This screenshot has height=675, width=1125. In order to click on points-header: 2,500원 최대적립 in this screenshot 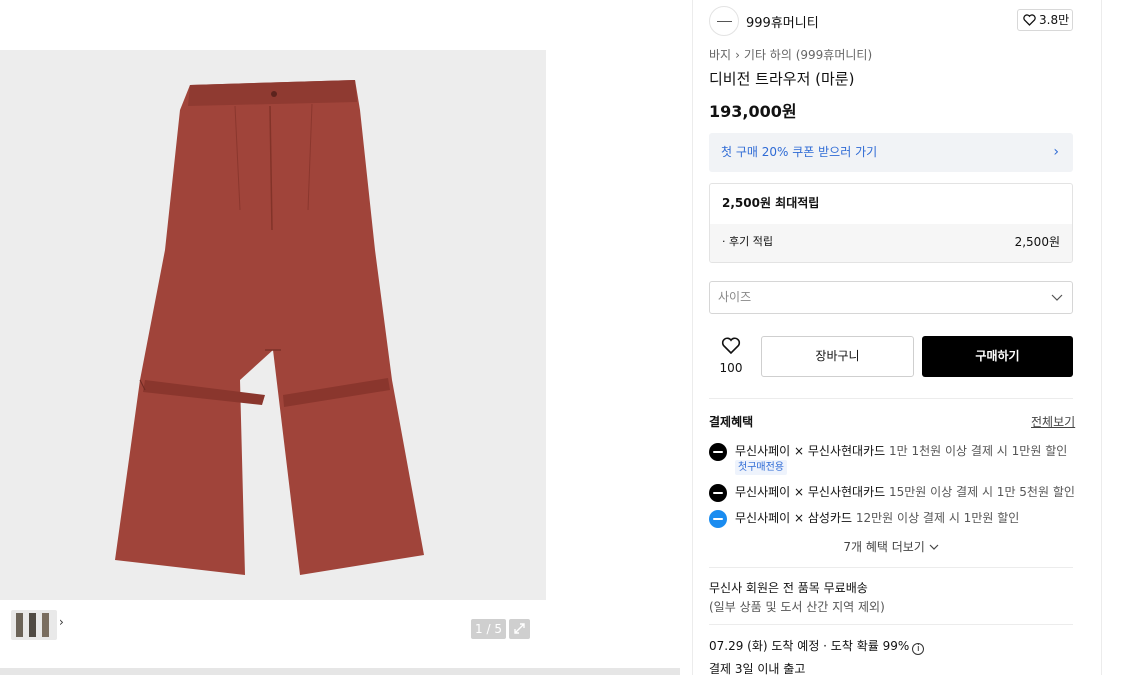, I will do `click(771, 203)`.